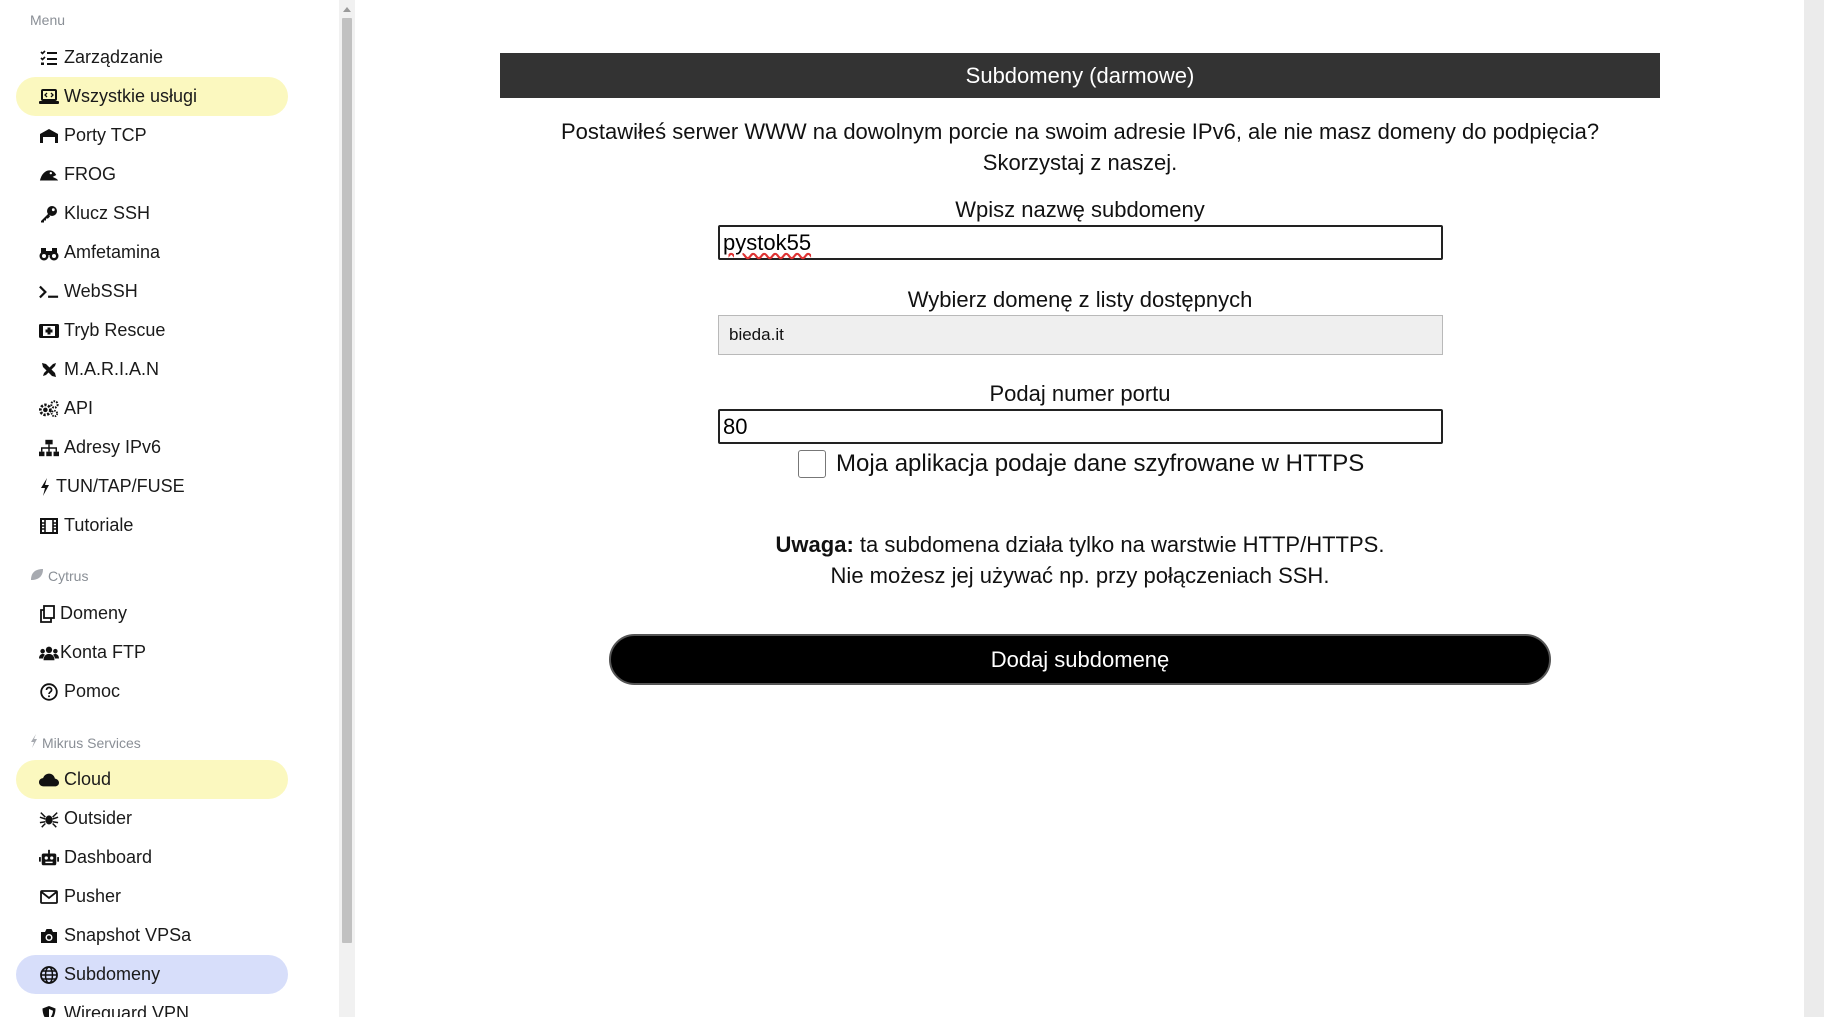 The height and width of the screenshot is (1017, 1824). I want to click on sidebar-item-label: TUN/TAP/FUSE, so click(120, 486).